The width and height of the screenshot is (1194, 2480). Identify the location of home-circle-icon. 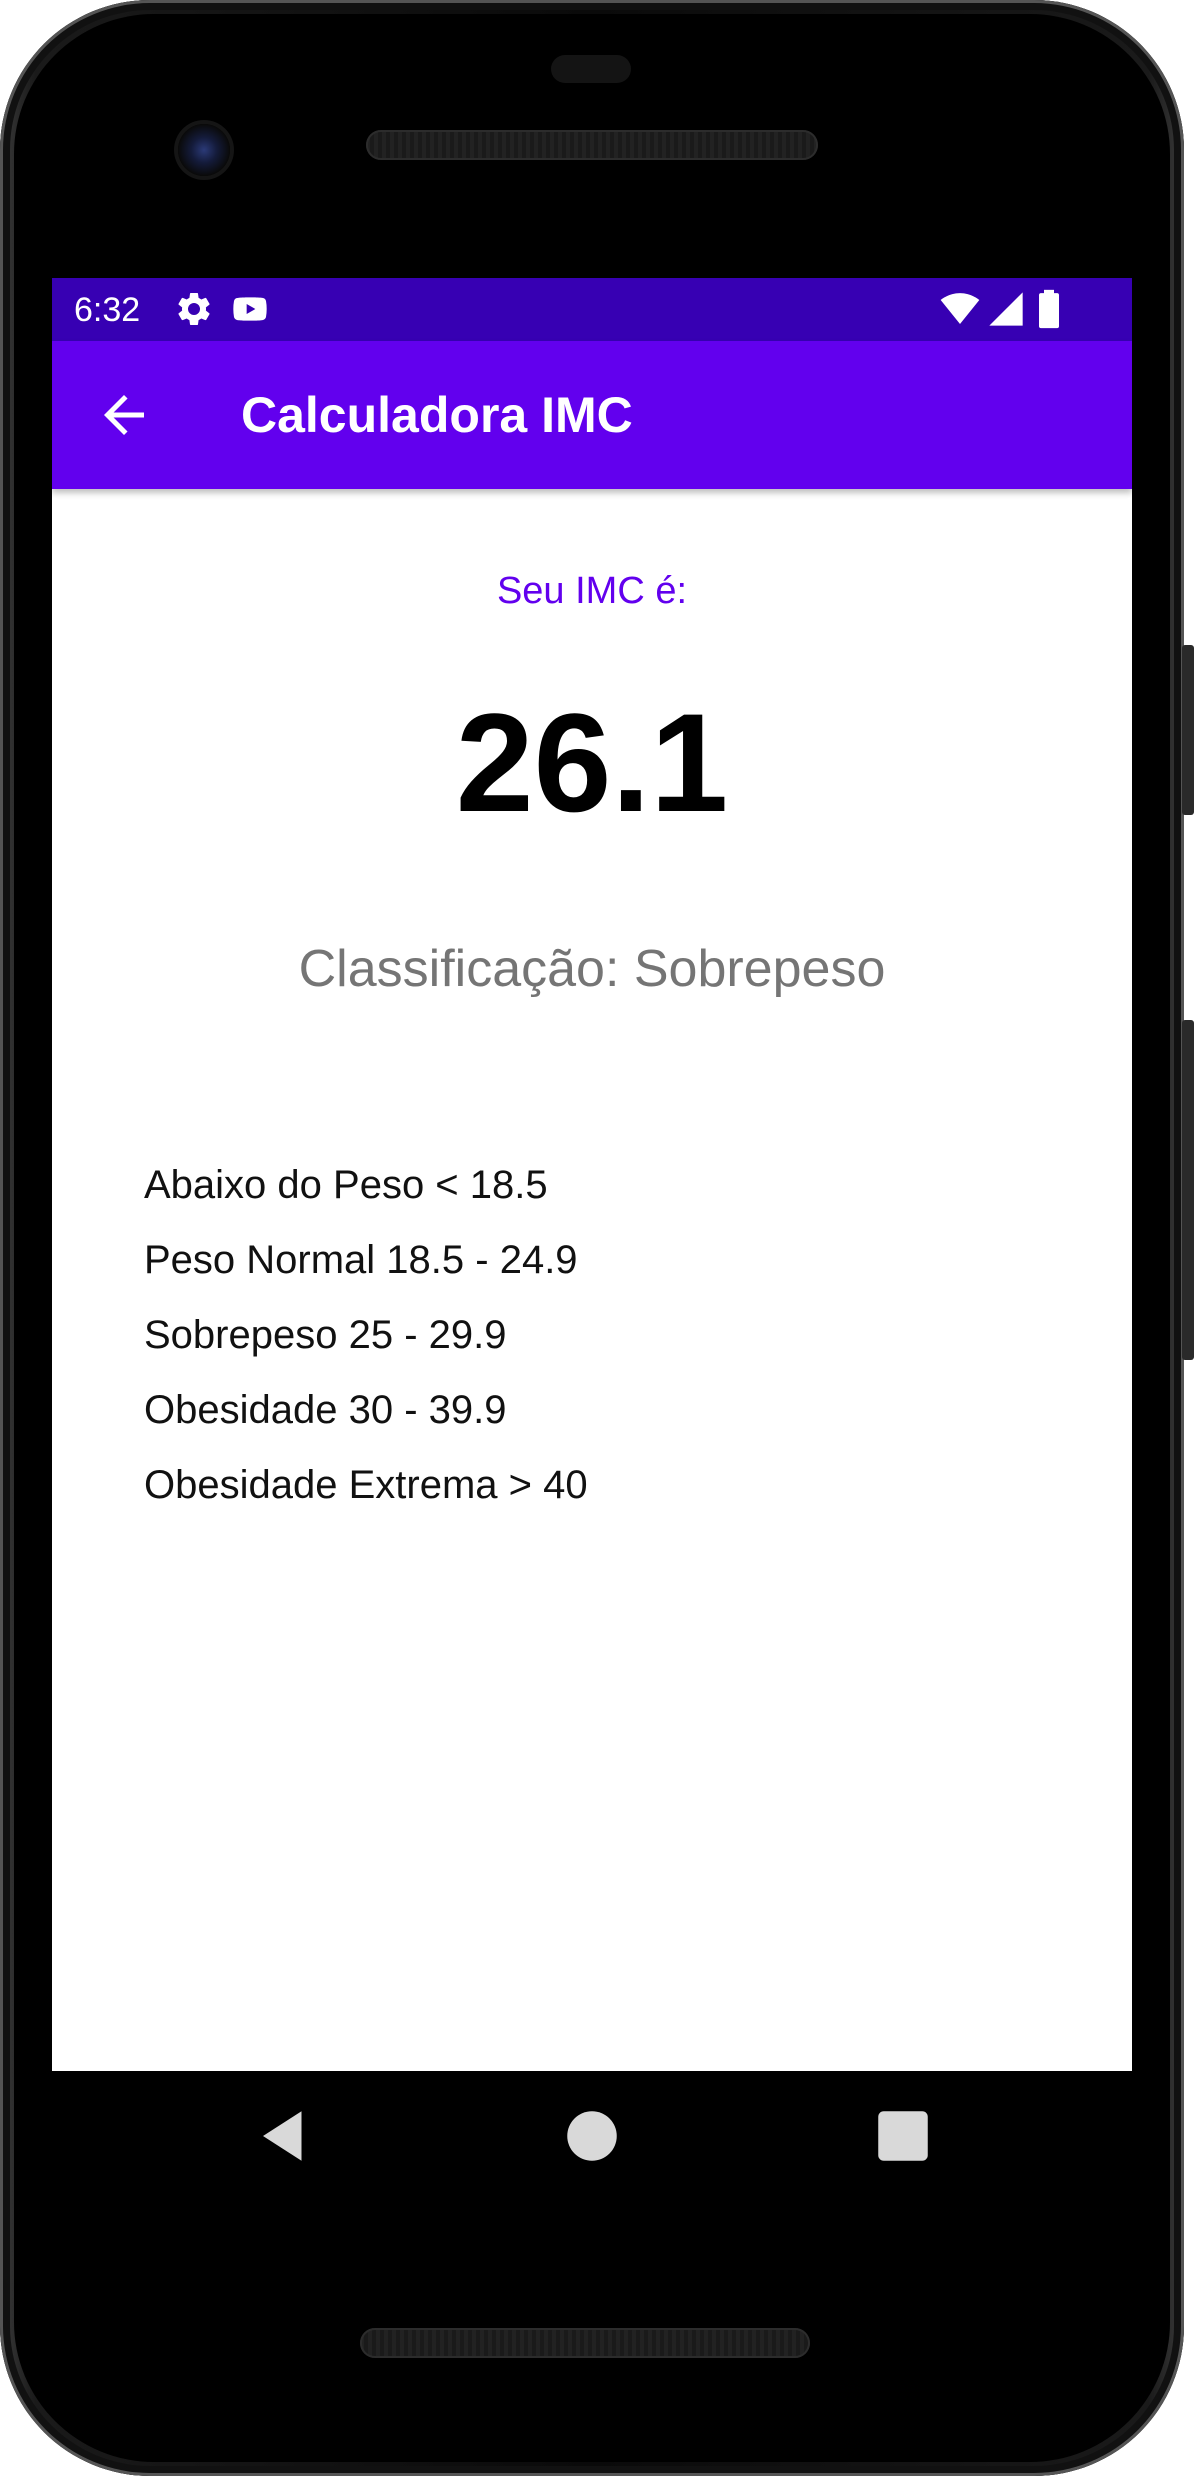
(592, 2136).